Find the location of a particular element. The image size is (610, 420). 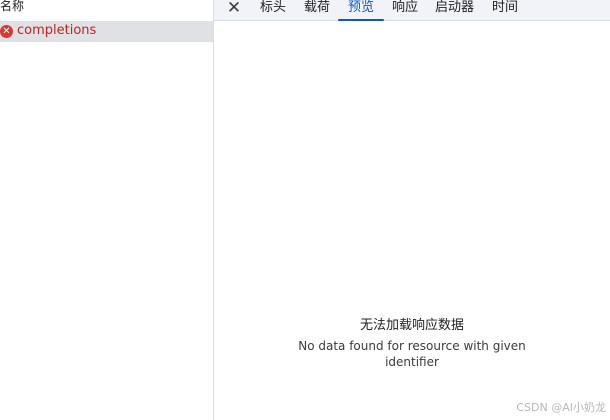

empty-state-title: 无法加载响应数据 is located at coordinates (411, 325).